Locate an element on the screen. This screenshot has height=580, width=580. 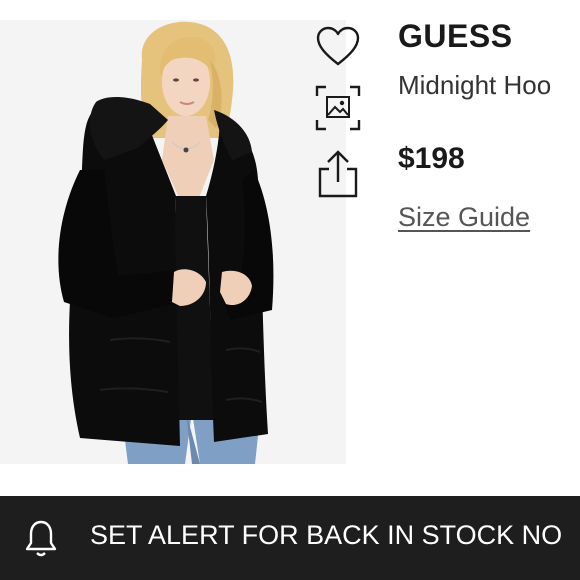
favorite-button is located at coordinates (338, 46).